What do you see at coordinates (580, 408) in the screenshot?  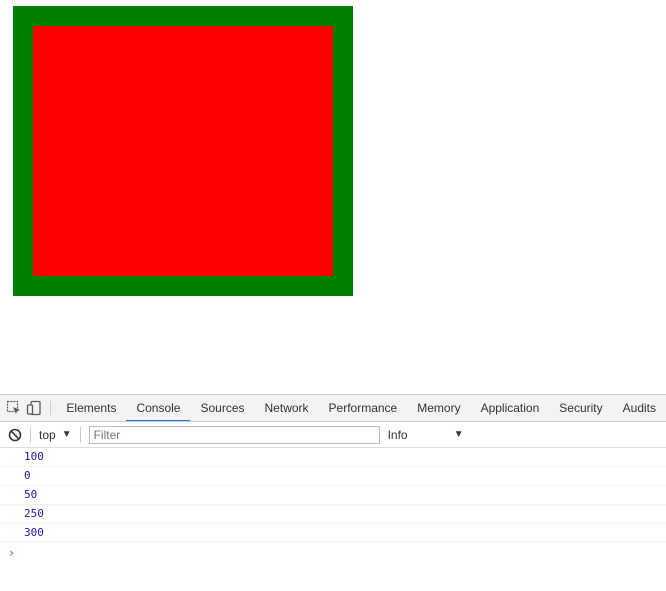 I see `tab-security: Security` at bounding box center [580, 408].